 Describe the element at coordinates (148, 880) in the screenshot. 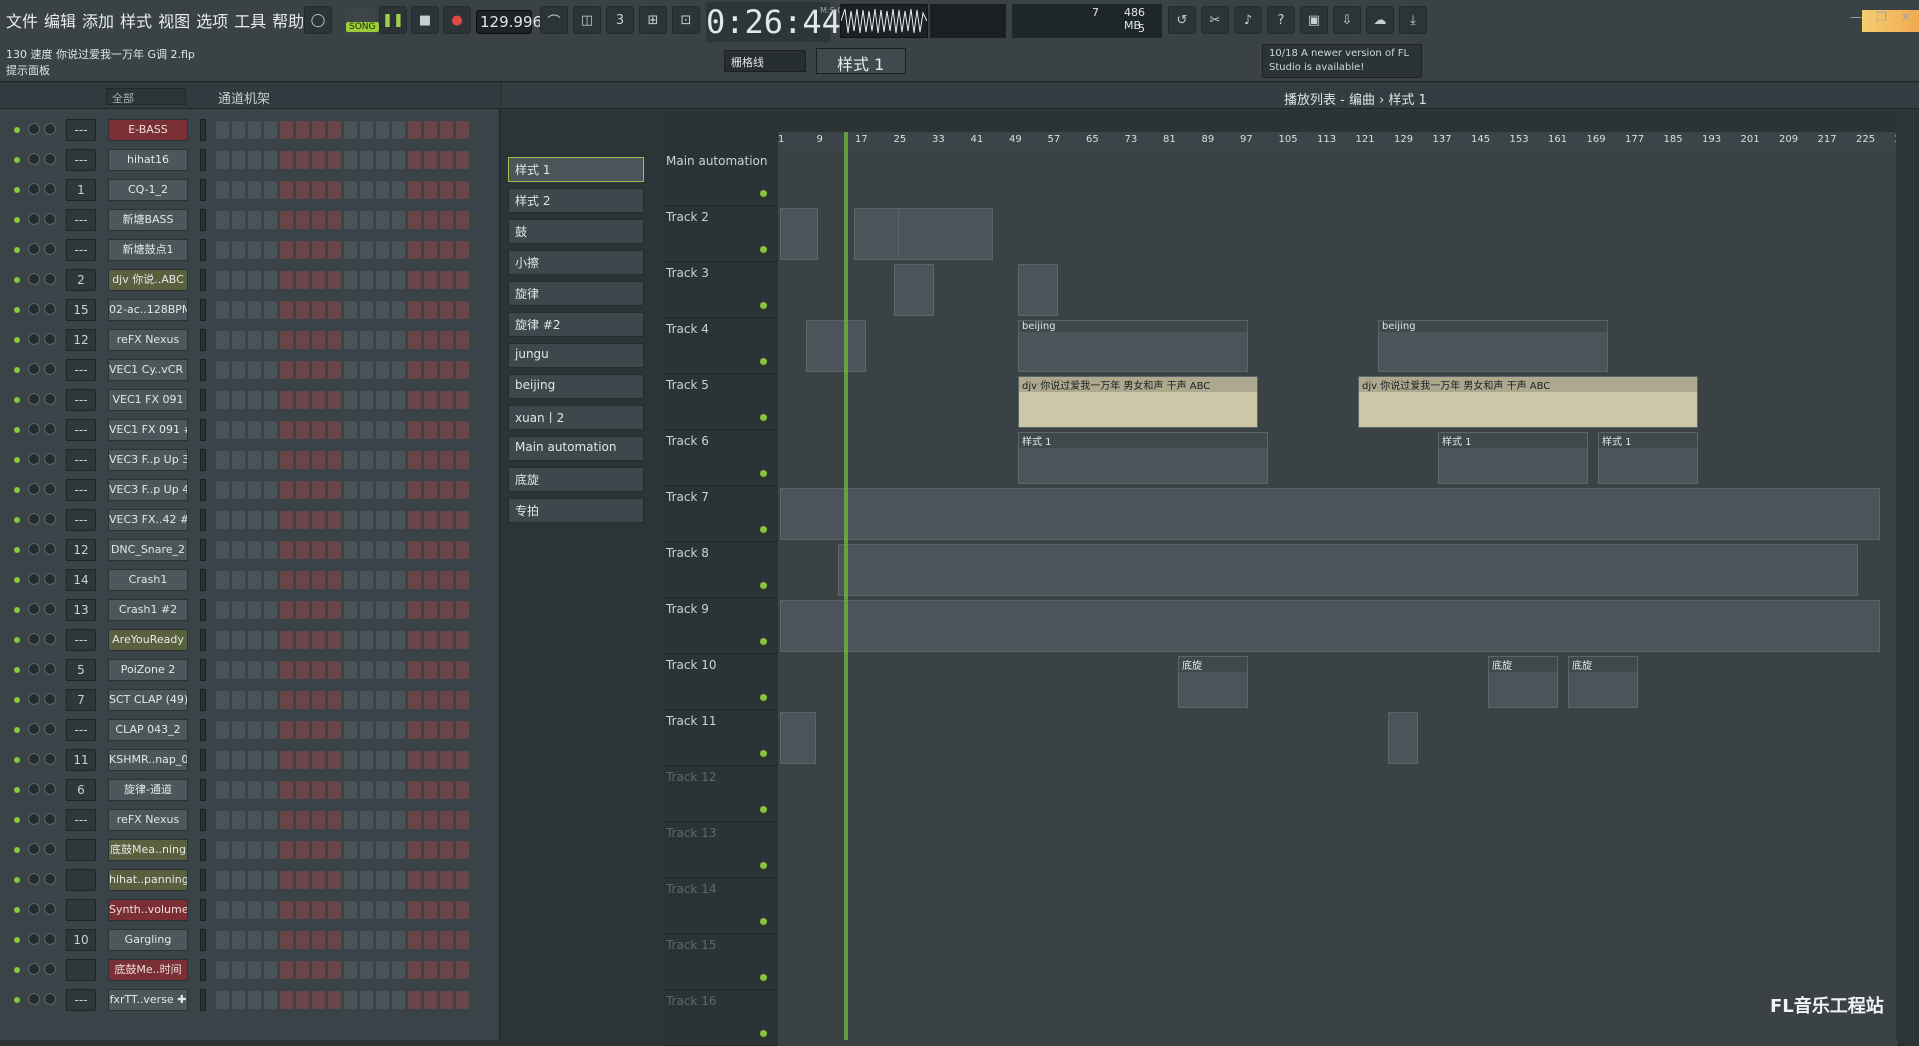

I see `channel-name-button: hihat..panning` at that location.